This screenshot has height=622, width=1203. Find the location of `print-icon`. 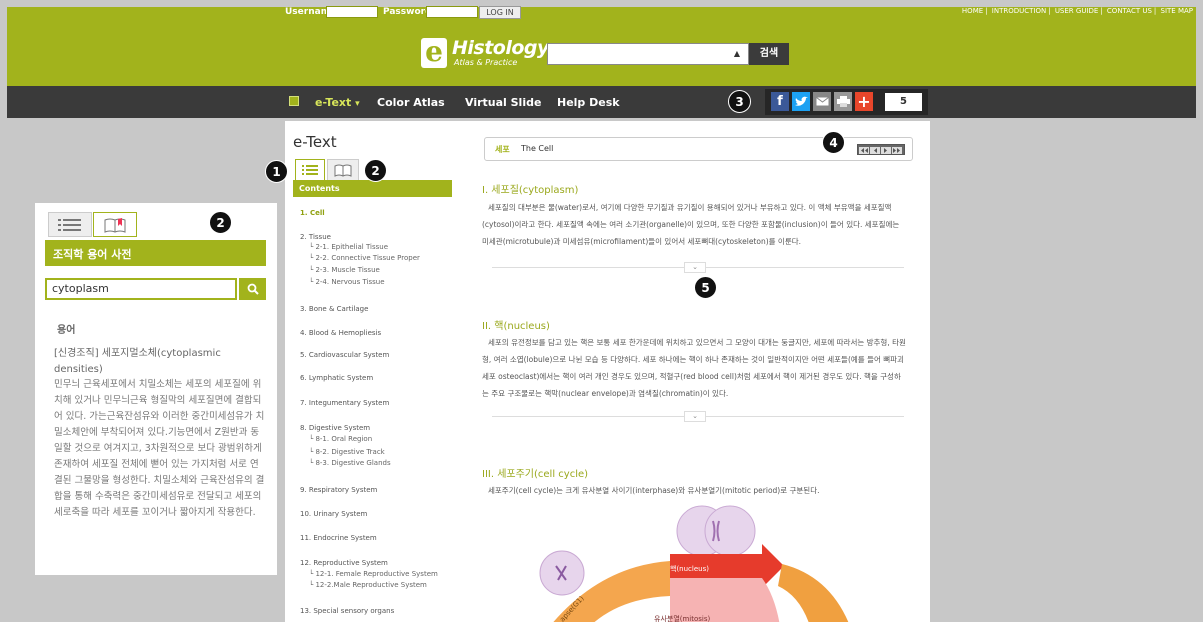

print-icon is located at coordinates (843, 101).